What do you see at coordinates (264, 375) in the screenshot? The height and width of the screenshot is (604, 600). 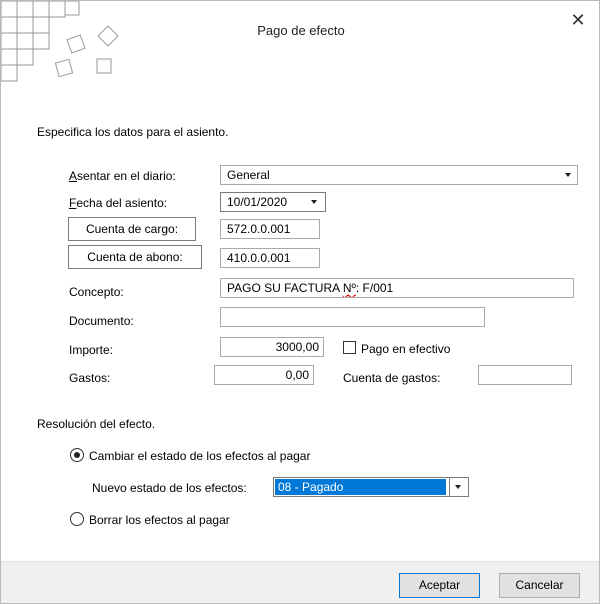 I see `gastos-input: 0,00` at bounding box center [264, 375].